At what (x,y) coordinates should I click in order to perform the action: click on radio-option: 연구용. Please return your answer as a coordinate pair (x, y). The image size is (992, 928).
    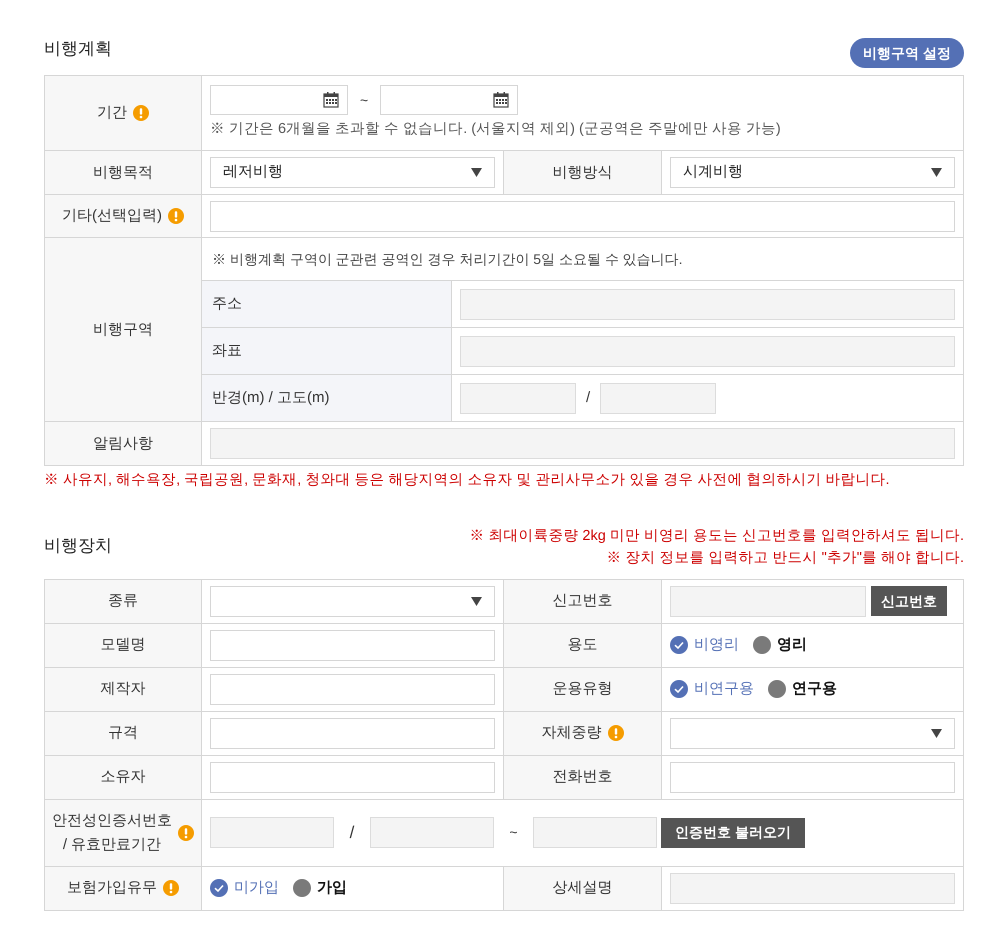
    Looking at the image, I should click on (802, 689).